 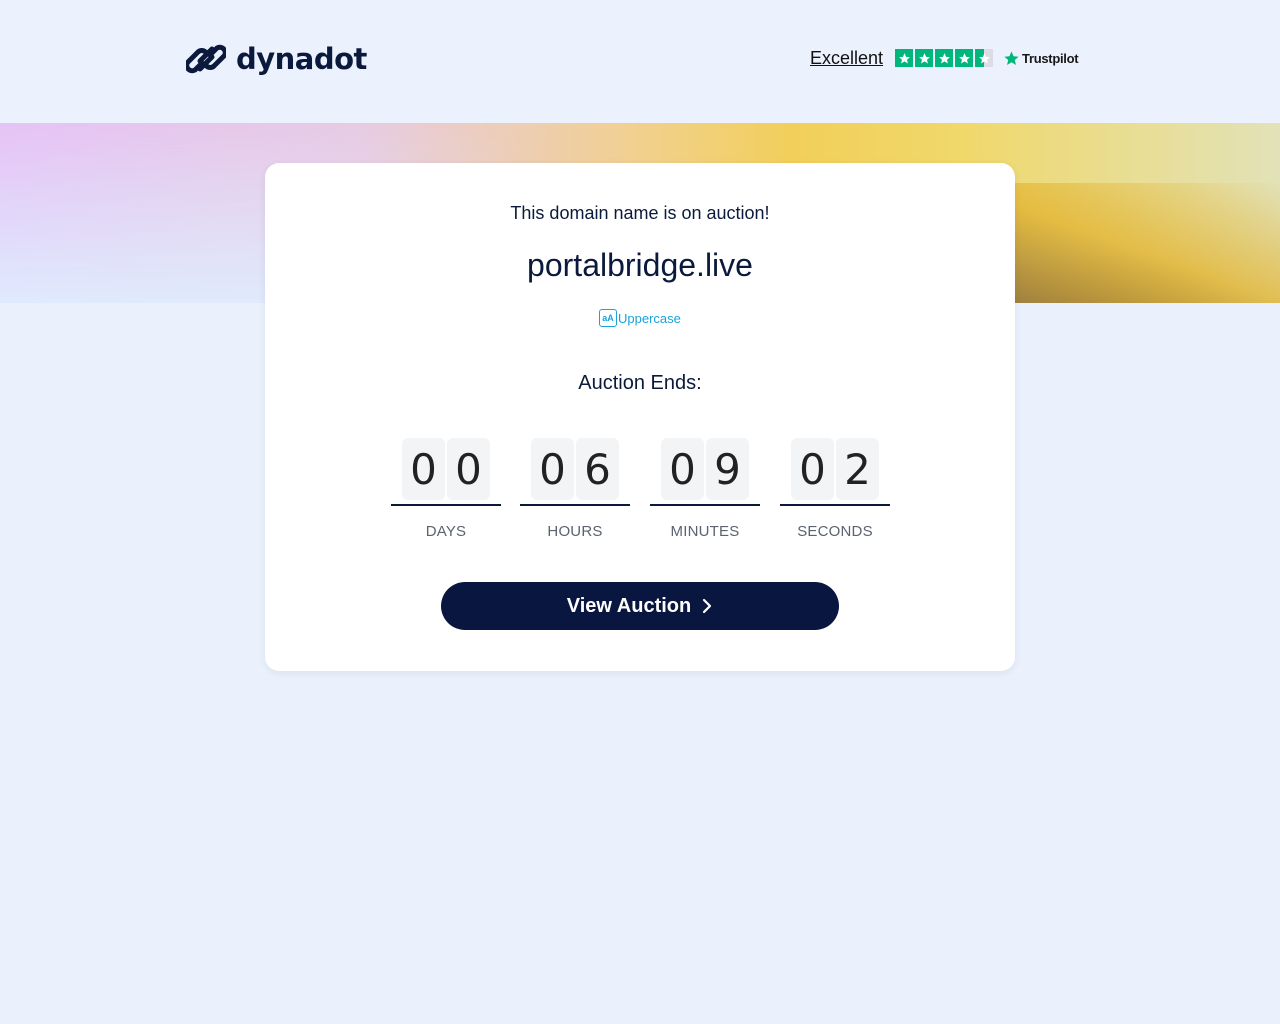 I want to click on dynadot-logo: dynadot, so click(x=276, y=59).